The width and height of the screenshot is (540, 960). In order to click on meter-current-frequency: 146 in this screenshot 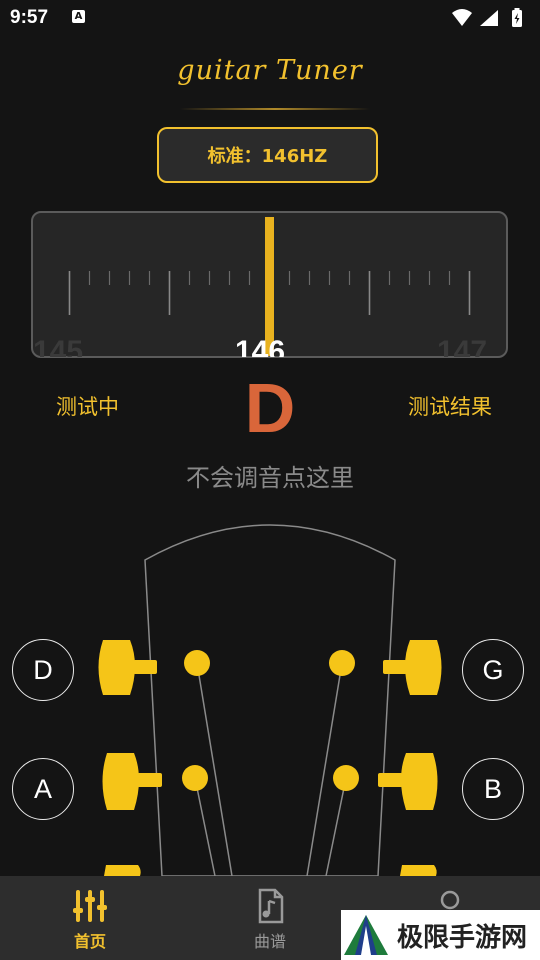, I will do `click(260, 346)`.